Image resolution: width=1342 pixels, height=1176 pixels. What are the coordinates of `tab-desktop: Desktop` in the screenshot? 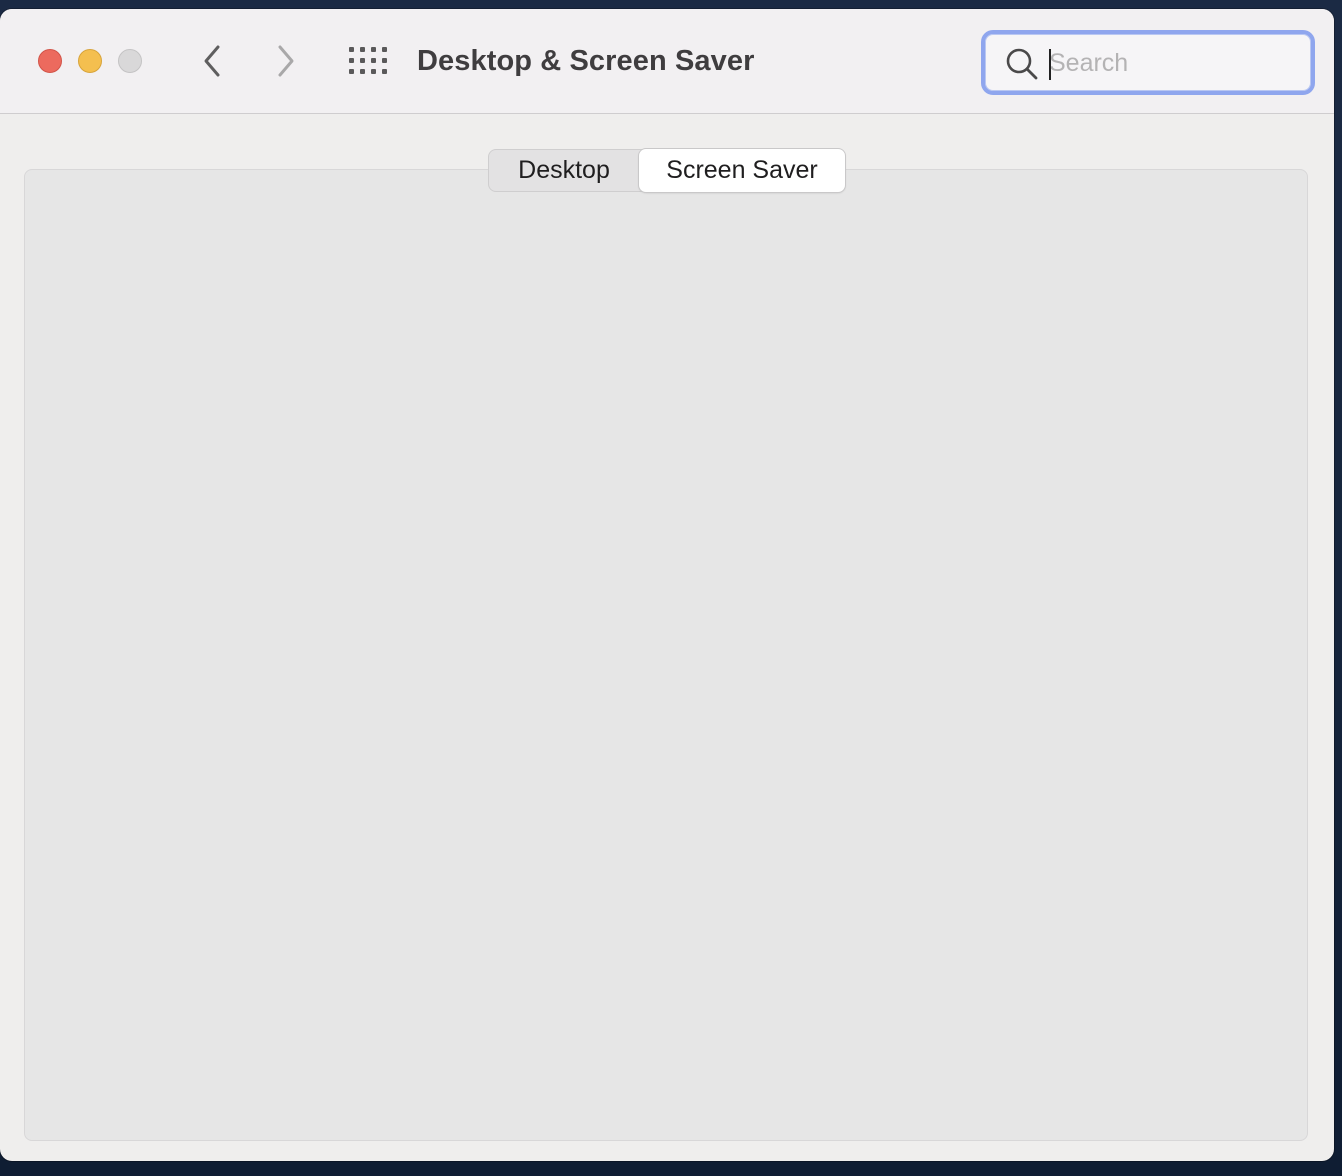 It's located at (564, 170).